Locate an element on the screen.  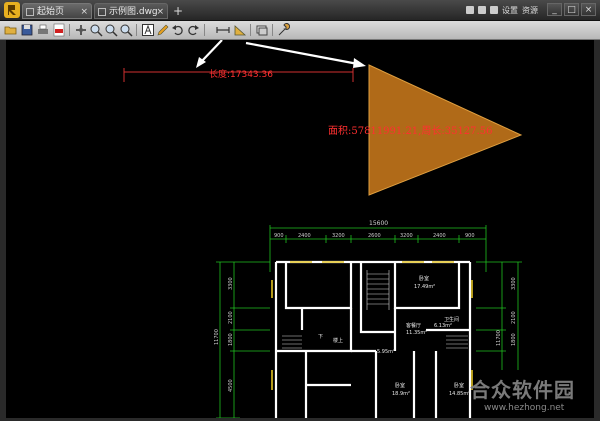
walls is located at coordinates (373, 339).